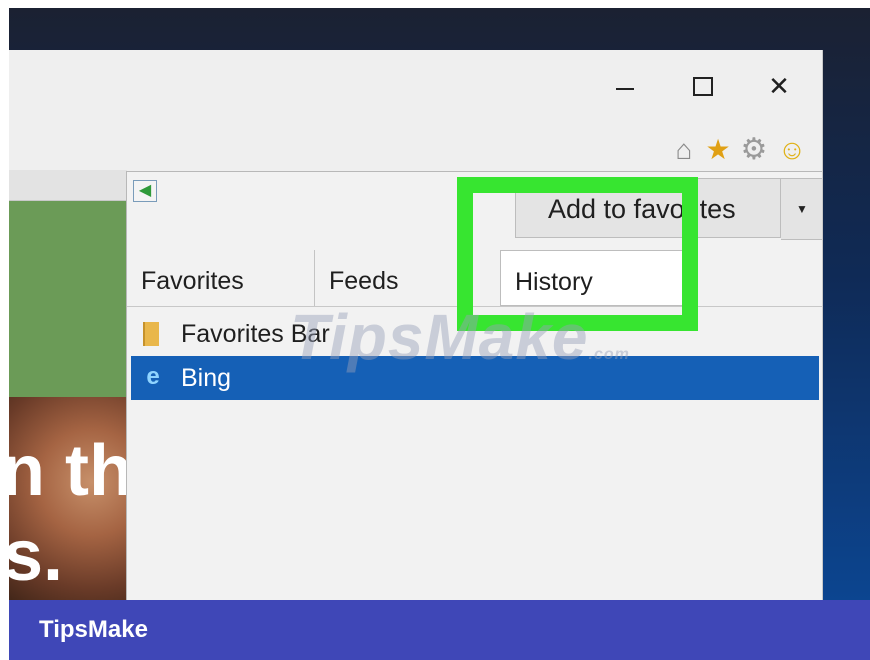 The width and height of the screenshot is (870, 660). What do you see at coordinates (68, 185) in the screenshot?
I see `page-header-strip` at bounding box center [68, 185].